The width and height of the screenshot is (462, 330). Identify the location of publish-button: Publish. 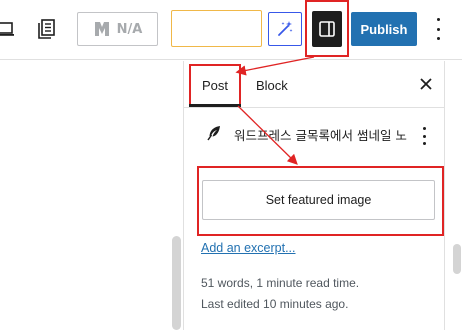
(384, 29).